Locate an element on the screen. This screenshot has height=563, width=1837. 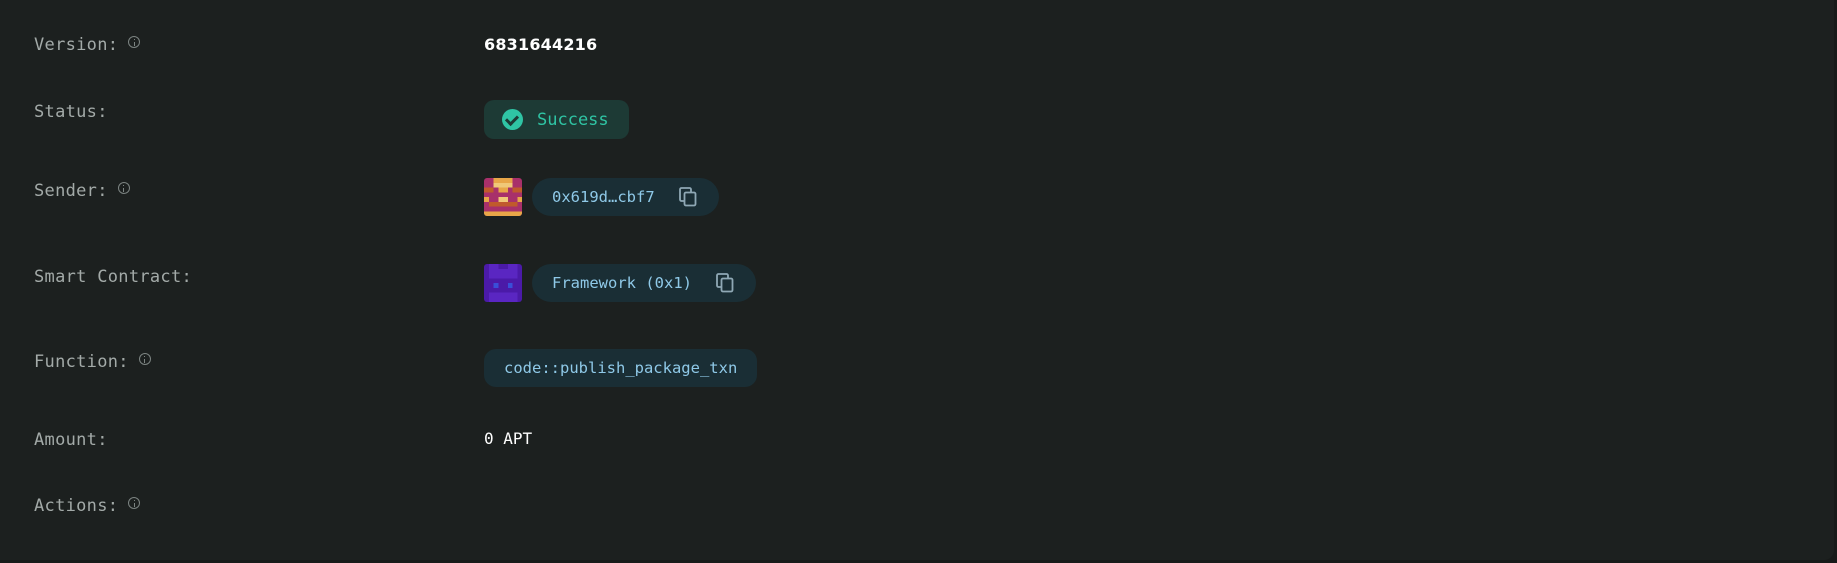
actions-label-group: Actions: is located at coordinates (87, 506).